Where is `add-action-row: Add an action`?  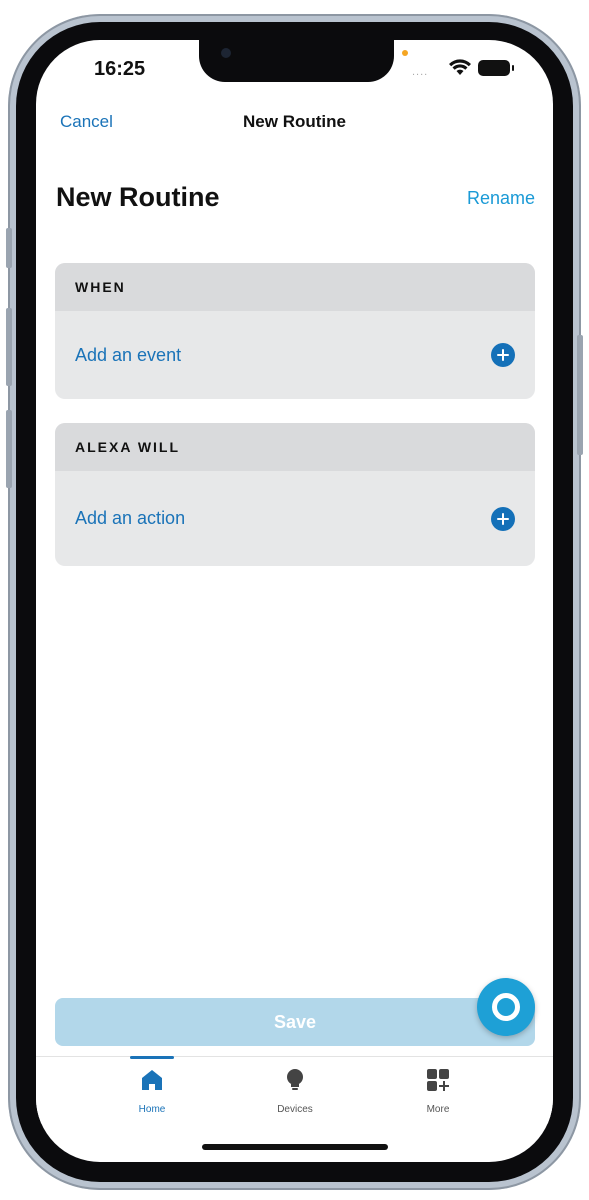
add-action-row: Add an action is located at coordinates (295, 518).